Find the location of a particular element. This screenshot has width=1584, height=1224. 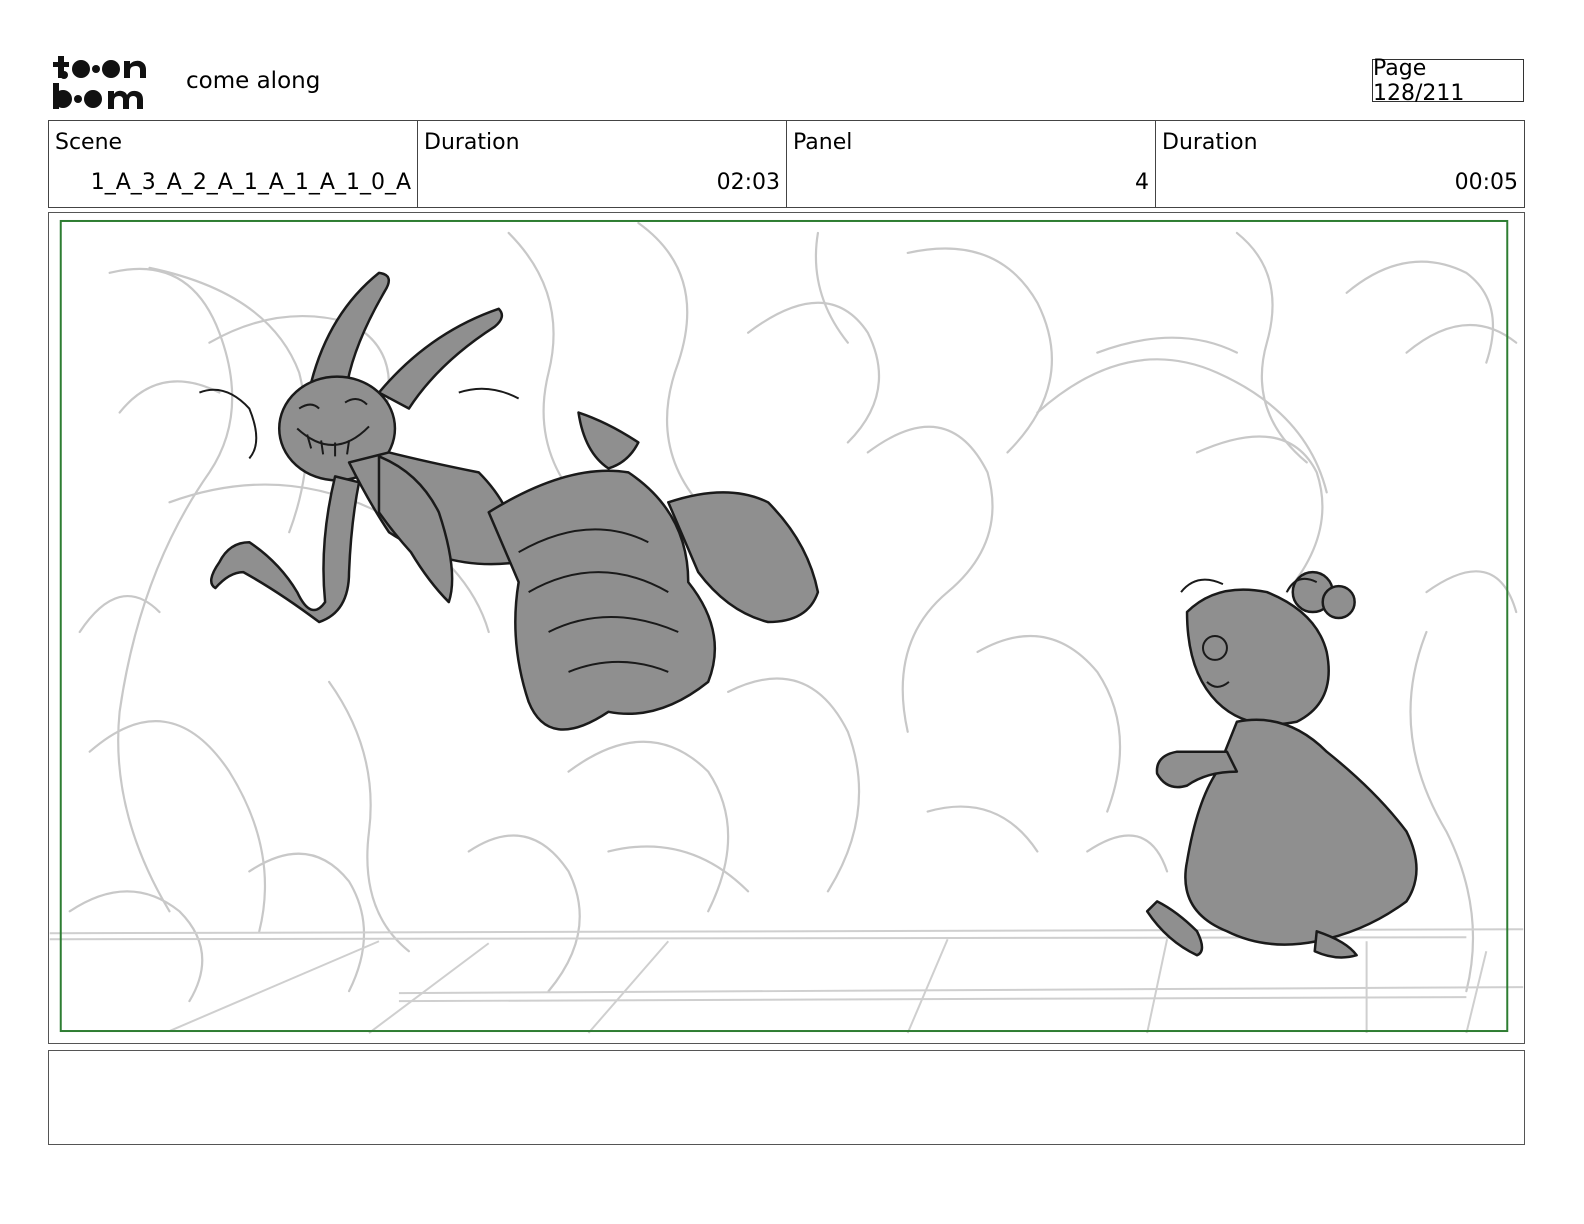

panel-cell: Panel 4 is located at coordinates (971, 164).